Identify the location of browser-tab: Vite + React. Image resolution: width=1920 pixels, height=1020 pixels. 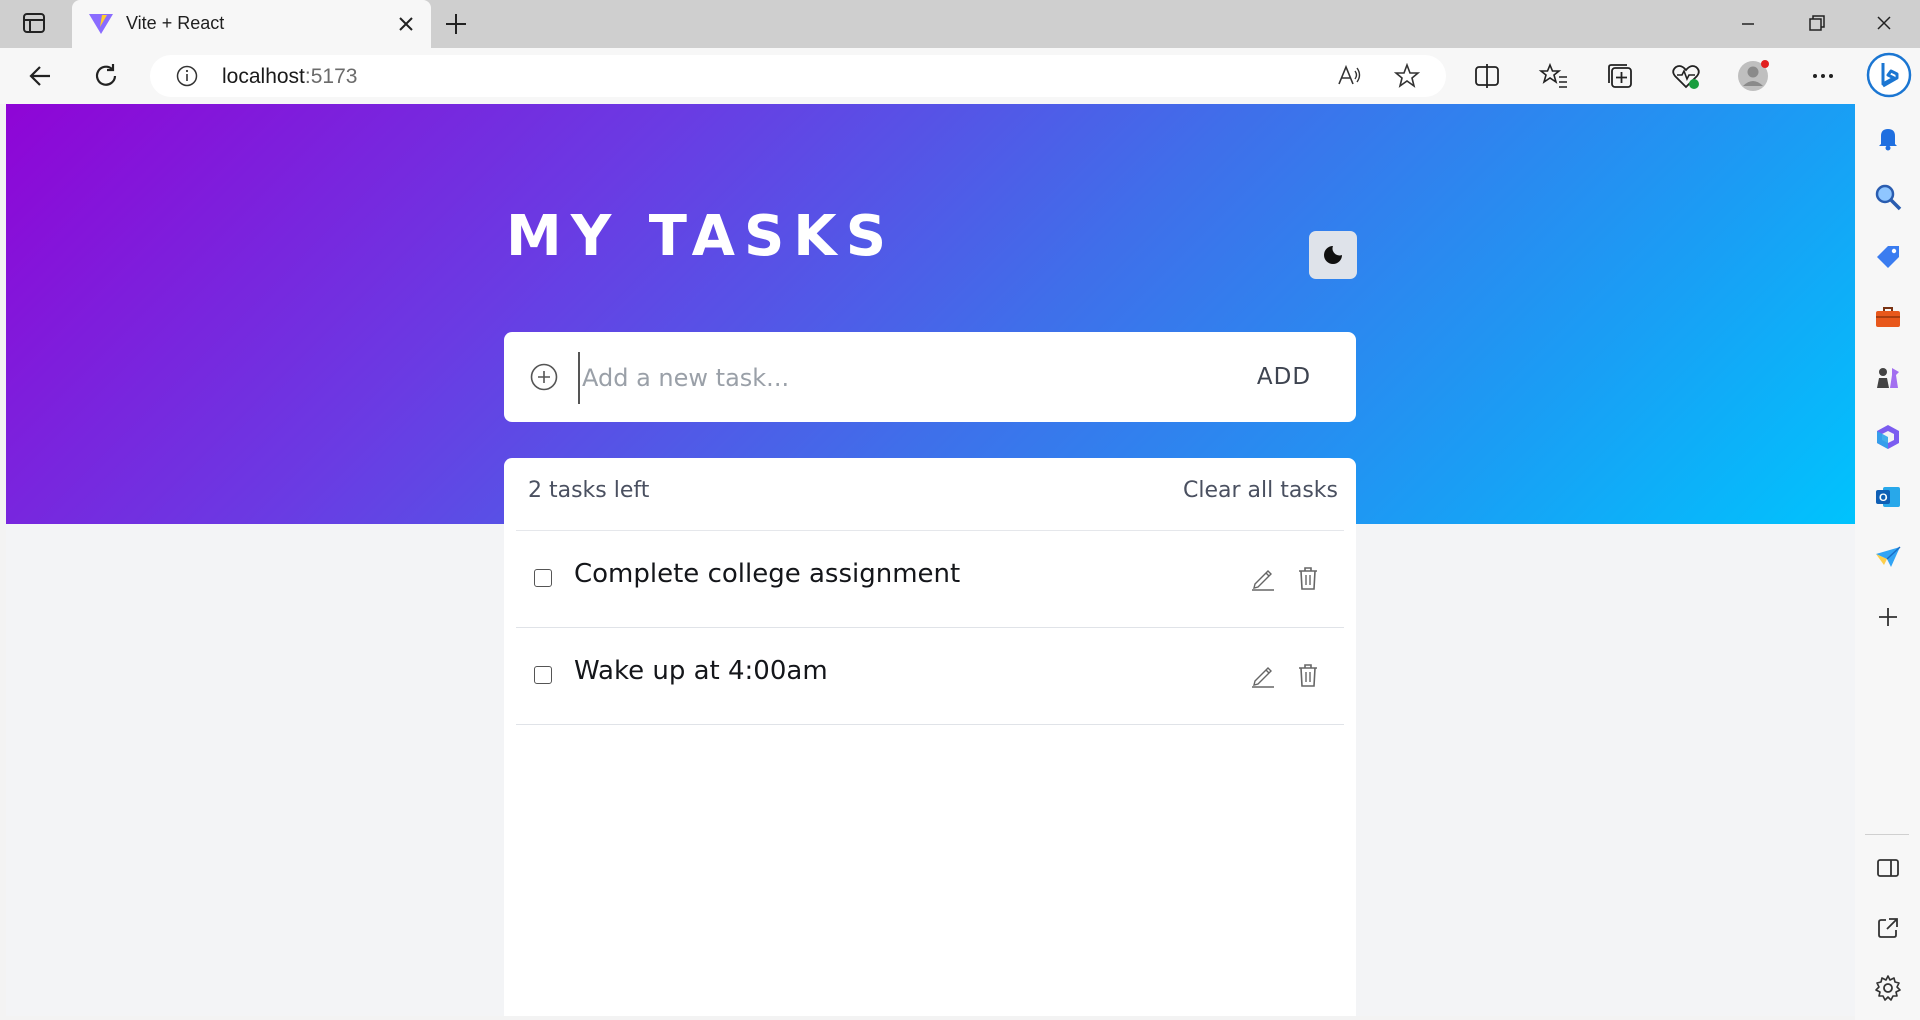
(251, 24).